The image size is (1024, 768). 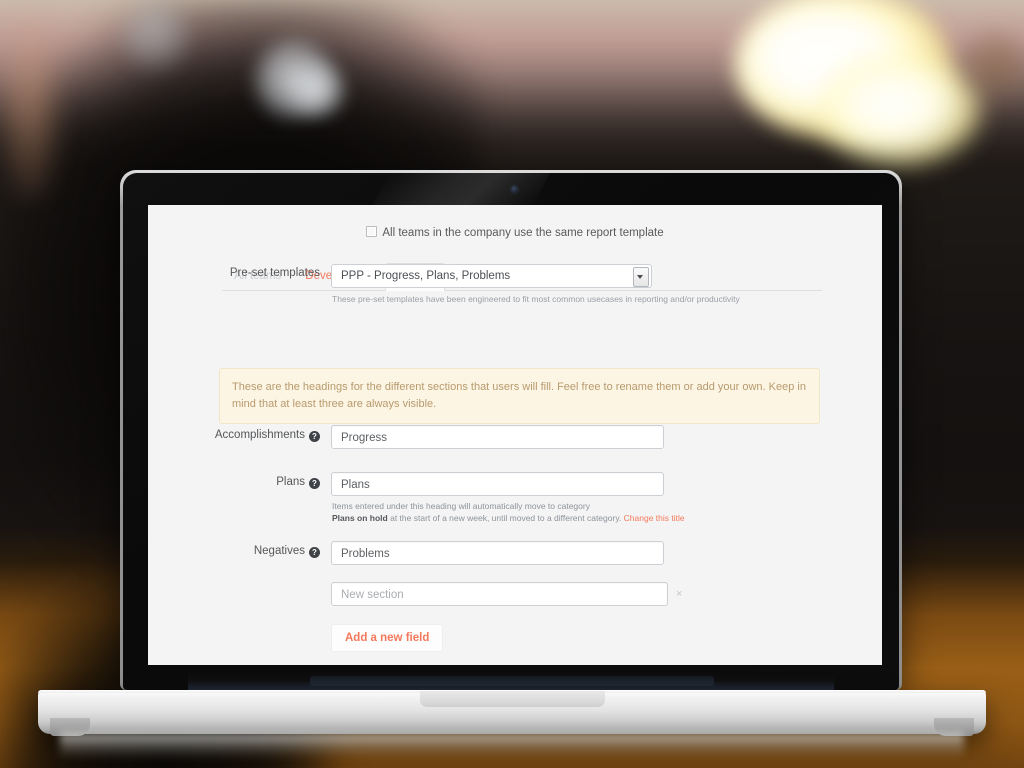 I want to click on close-icon: ×, so click(x=679, y=594).